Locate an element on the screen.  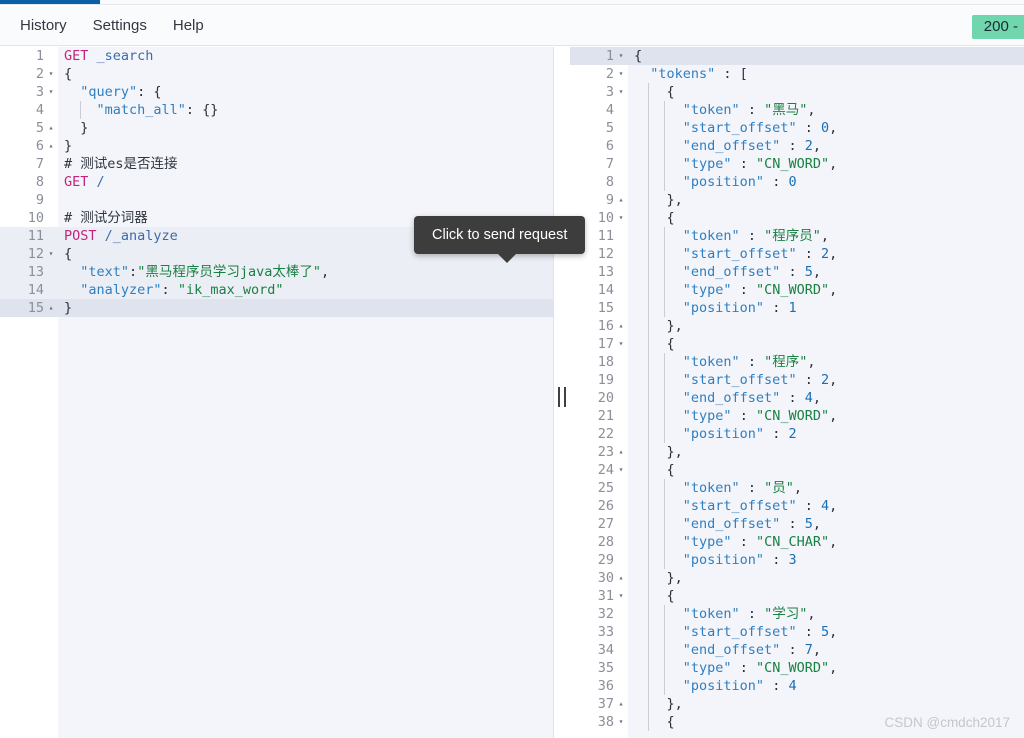
menu-item-settings: Settings is located at coordinates (120, 25).